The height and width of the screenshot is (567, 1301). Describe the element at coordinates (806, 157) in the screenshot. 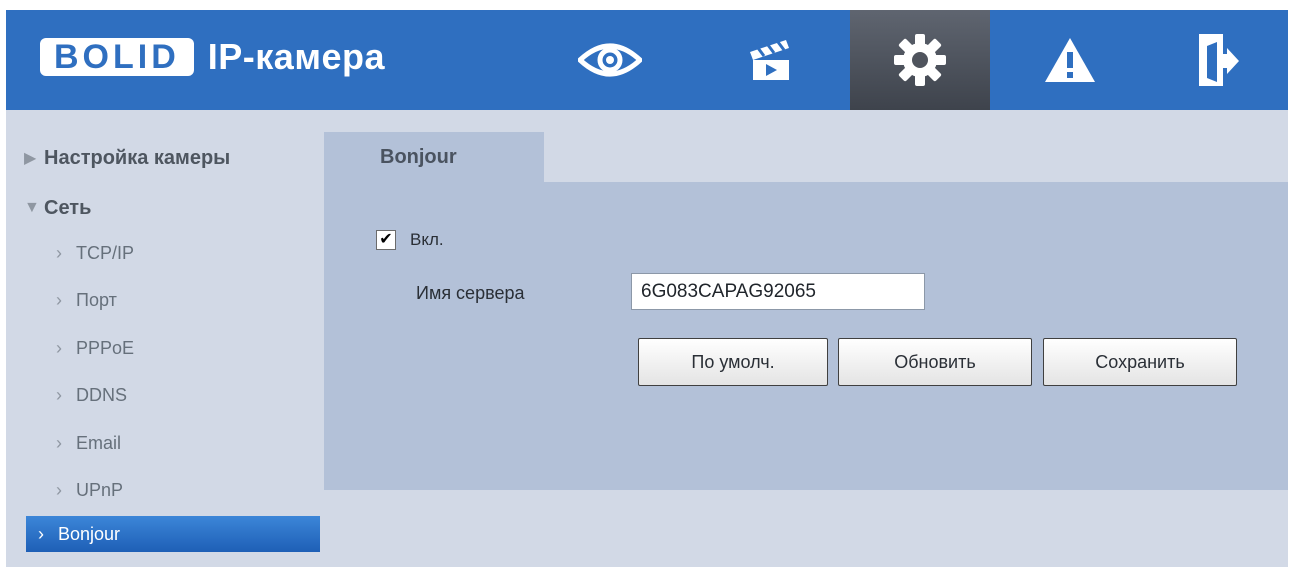

I see `tab-strip: Bonjour` at that location.